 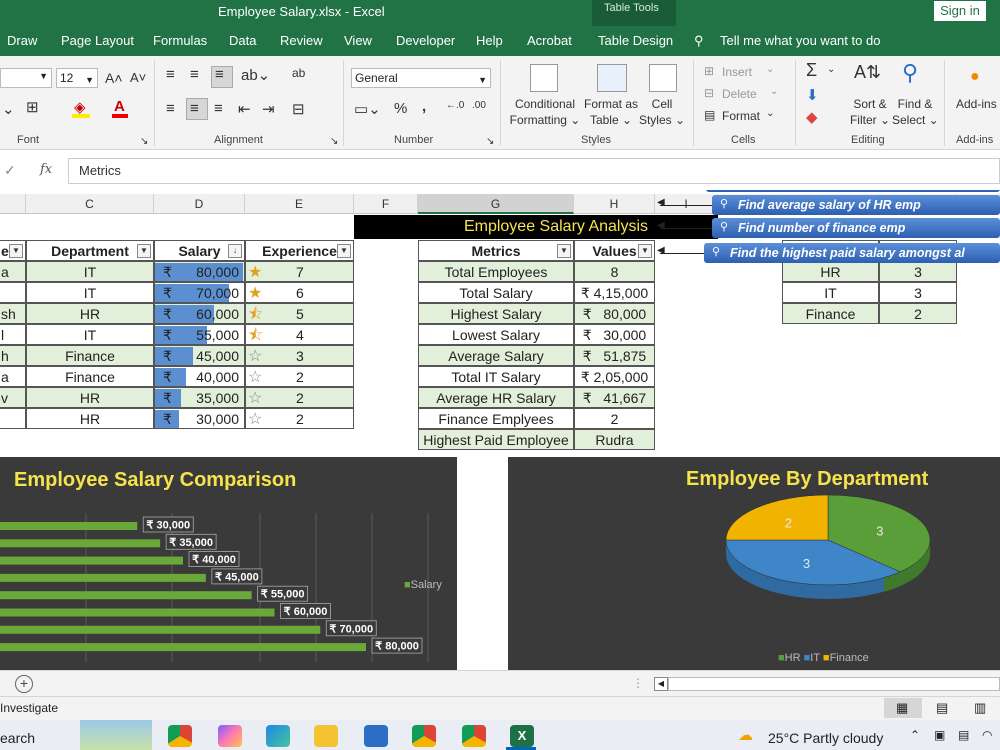 I want to click on question-callout: Find number of finance emp, so click(x=856, y=228).